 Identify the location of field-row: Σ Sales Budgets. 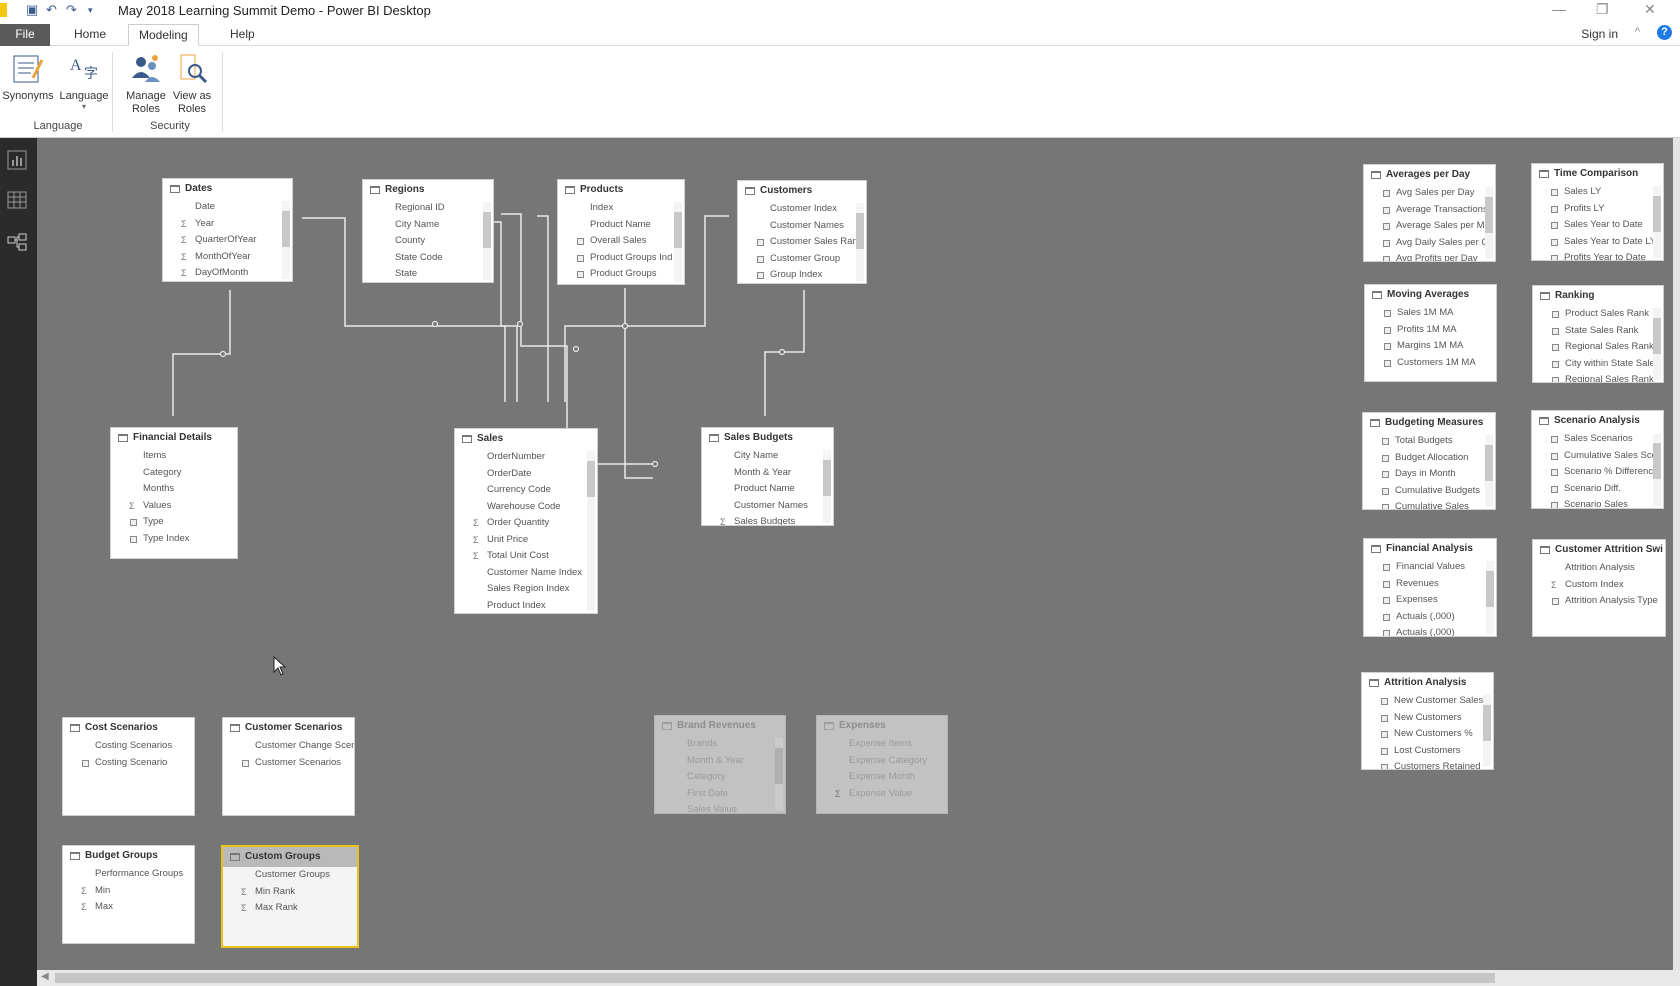
(767, 519).